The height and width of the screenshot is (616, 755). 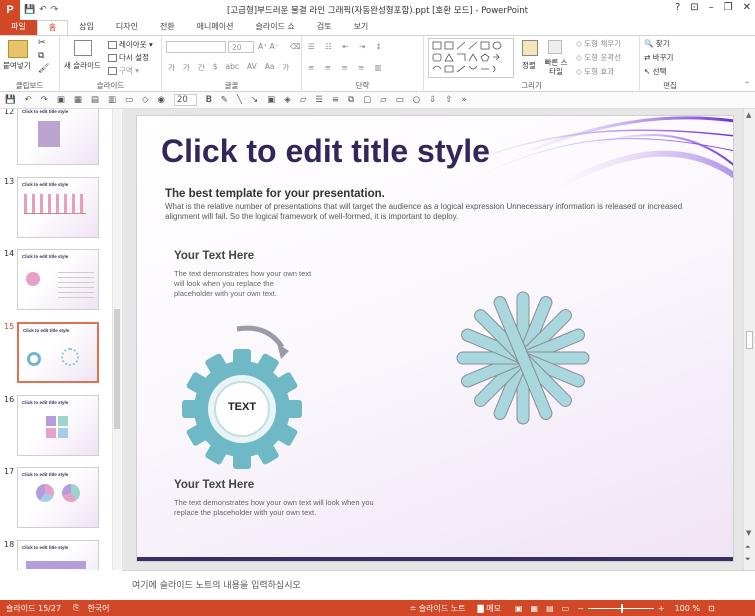 What do you see at coordinates (655, 71) in the screenshot?
I see `select-button: ↖ 선택` at bounding box center [655, 71].